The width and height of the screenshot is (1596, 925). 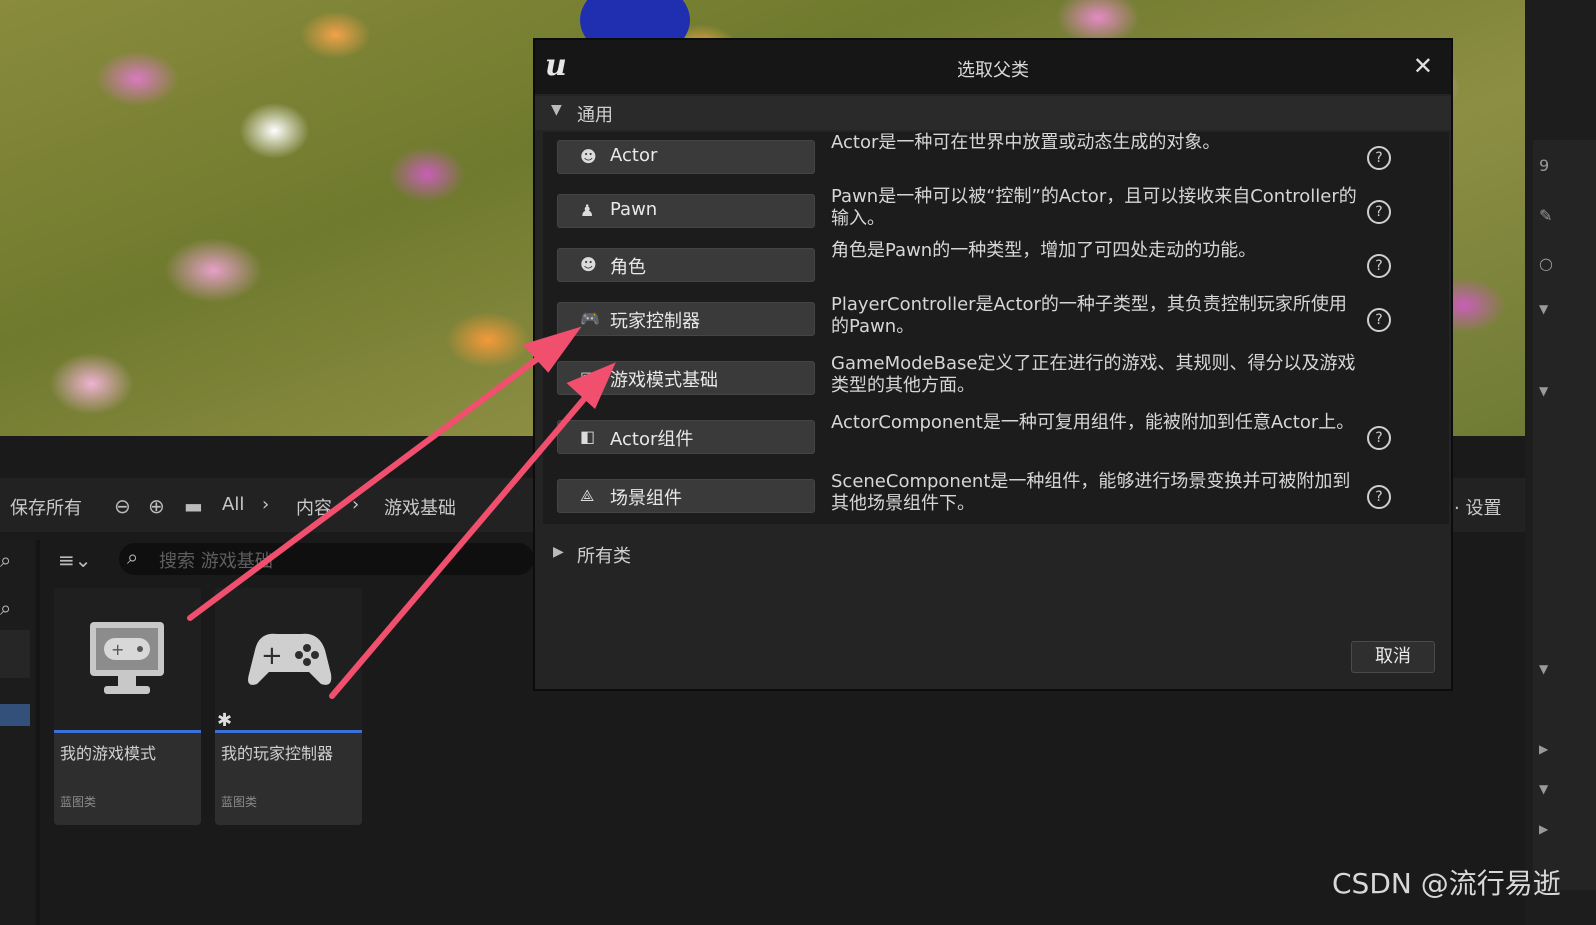 I want to click on pawn-icon: ♟, so click(x=587, y=210).